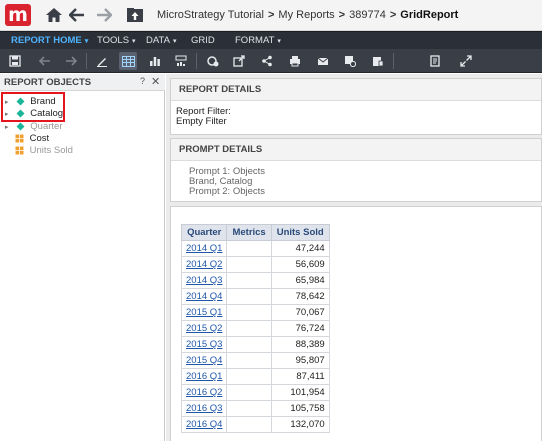  Describe the element at coordinates (300, 232) in the screenshot. I see `column-header-units-sold: Units Sold` at that location.